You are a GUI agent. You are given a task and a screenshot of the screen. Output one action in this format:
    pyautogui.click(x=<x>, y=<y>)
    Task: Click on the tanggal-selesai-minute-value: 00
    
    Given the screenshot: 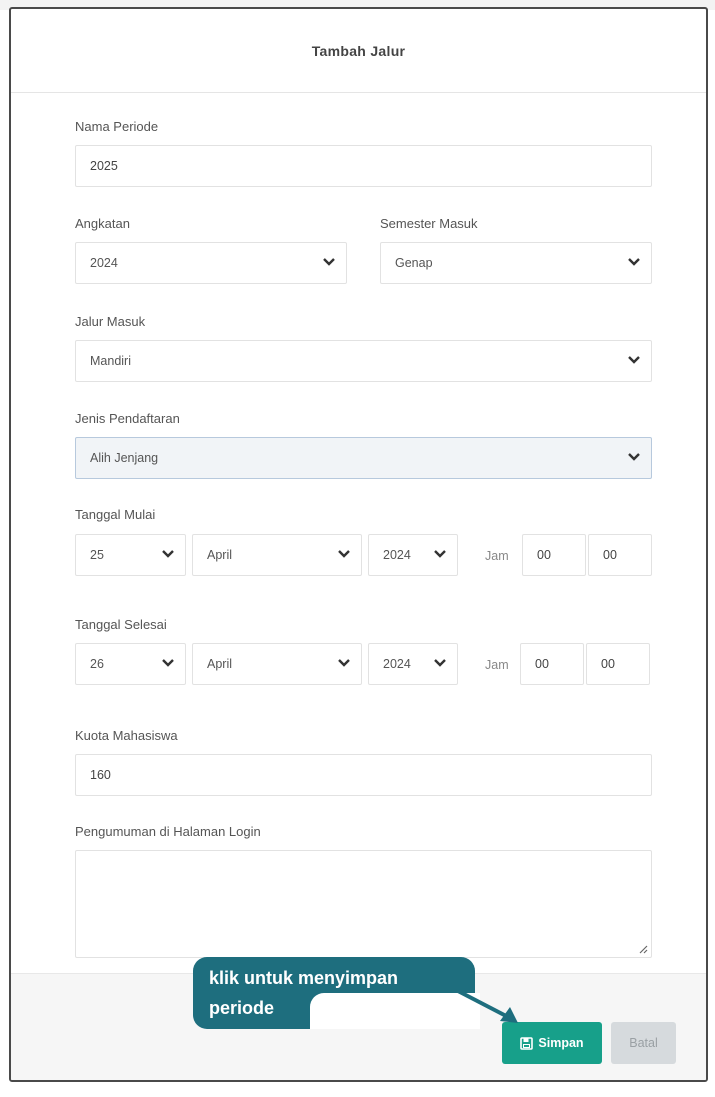 What is the action you would take?
    pyautogui.click(x=608, y=664)
    